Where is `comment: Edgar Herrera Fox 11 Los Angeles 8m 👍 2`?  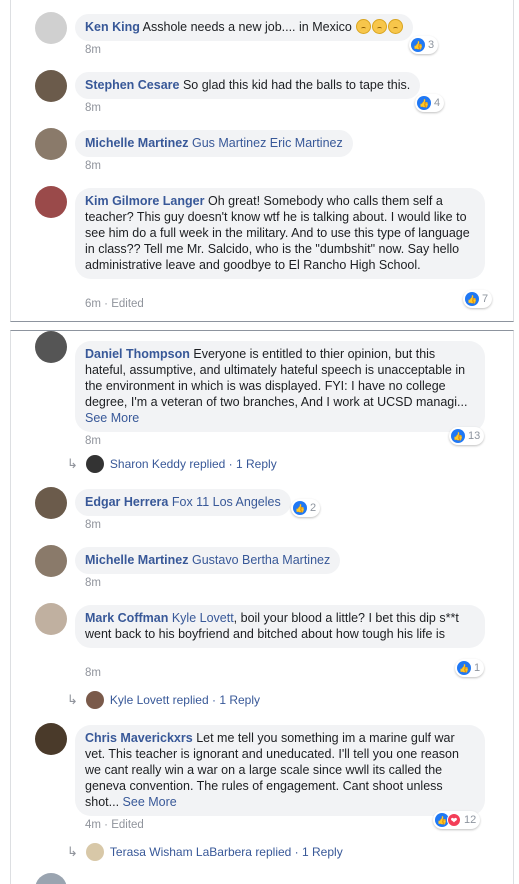 comment: Edgar Herrera Fox 11 Los Angeles 8m 👍 2 is located at coordinates (271, 511).